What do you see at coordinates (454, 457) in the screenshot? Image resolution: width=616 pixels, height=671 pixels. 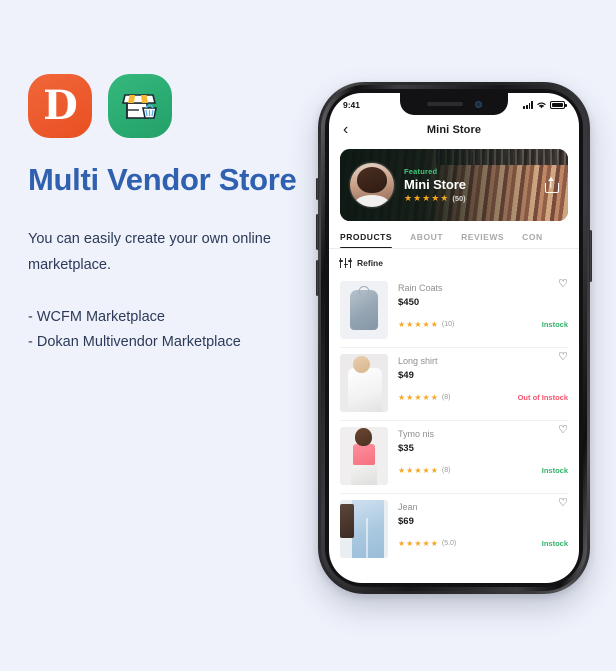 I see `table-row: Tymo nis $35 ★★★★★ (8) Instock ♡` at bounding box center [454, 457].